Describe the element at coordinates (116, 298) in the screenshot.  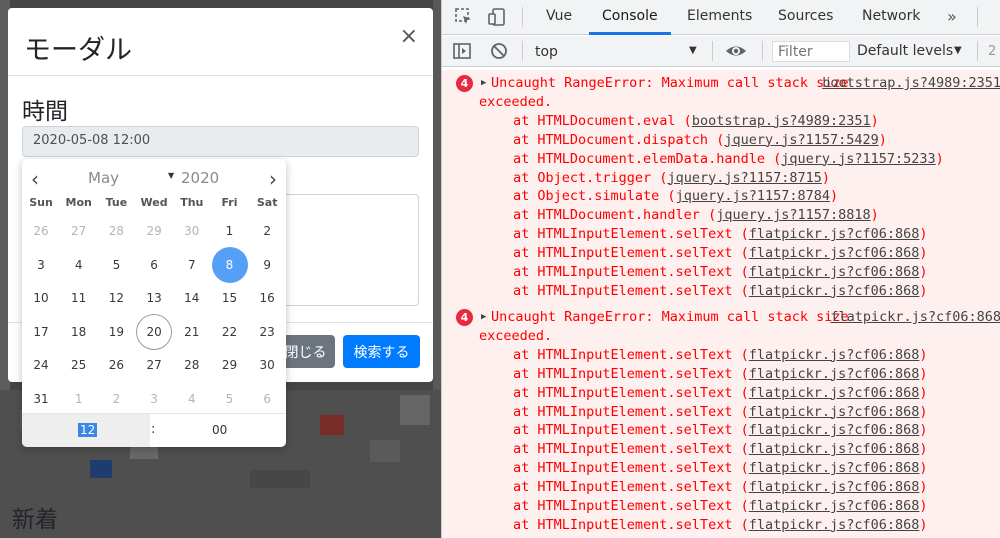
I see `calendar-day: 12` at that location.